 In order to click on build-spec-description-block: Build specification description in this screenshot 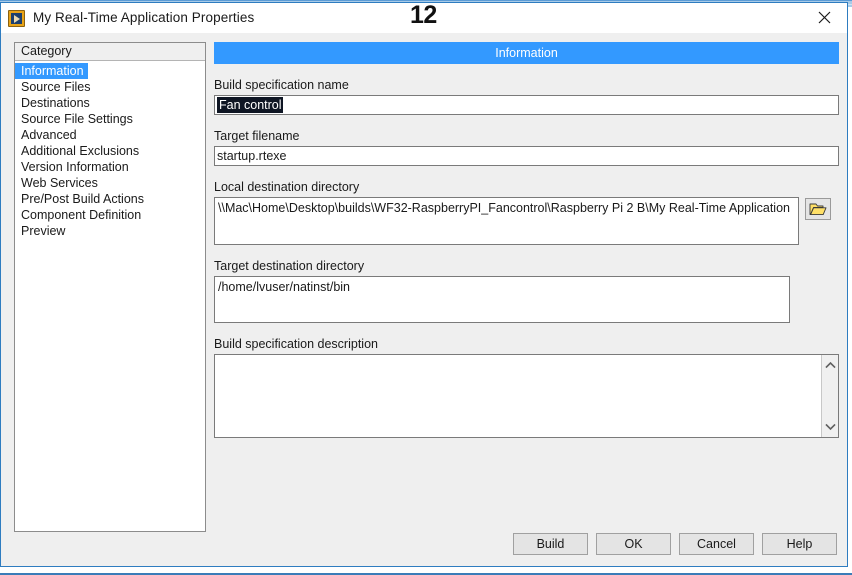, I will do `click(526, 387)`.